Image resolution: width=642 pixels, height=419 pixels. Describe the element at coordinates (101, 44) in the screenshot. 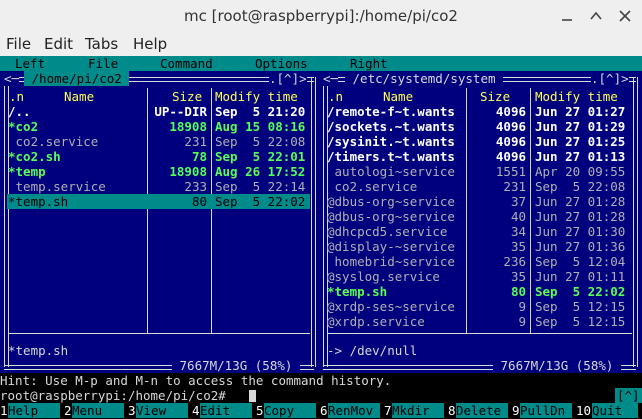

I see `menu-tabs: Tabs` at that location.